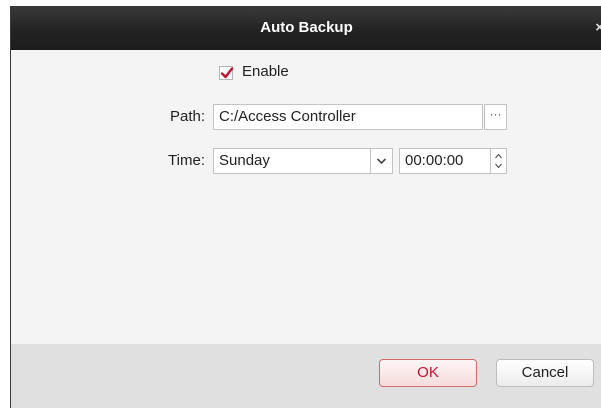 This screenshot has height=408, width=601. I want to click on checkmark-icon, so click(227, 73).